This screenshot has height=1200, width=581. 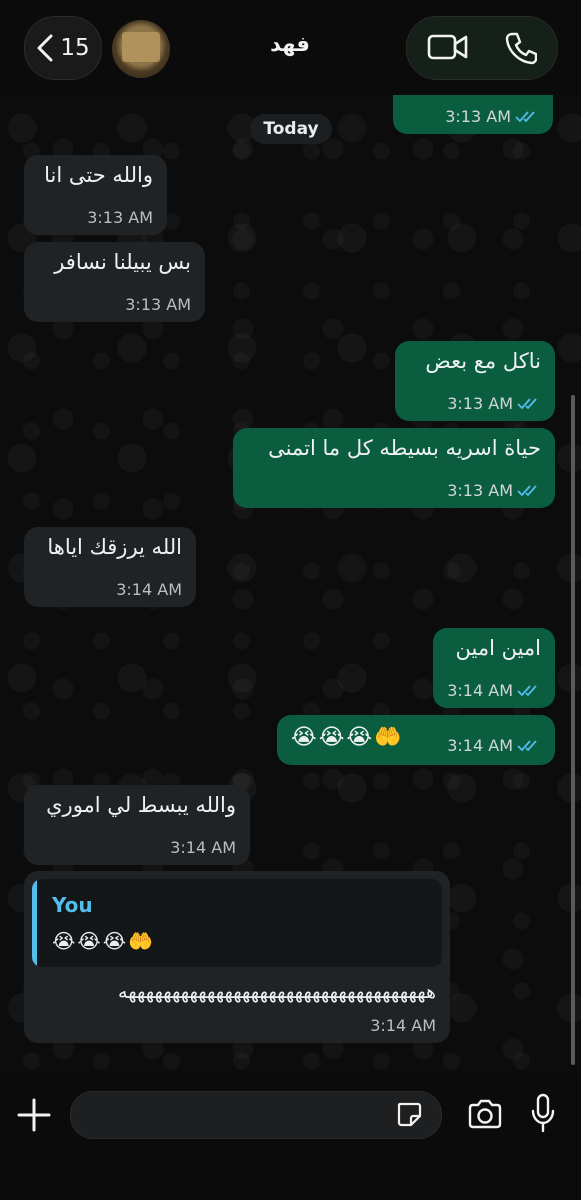 I want to click on call-actions, so click(x=482, y=48).